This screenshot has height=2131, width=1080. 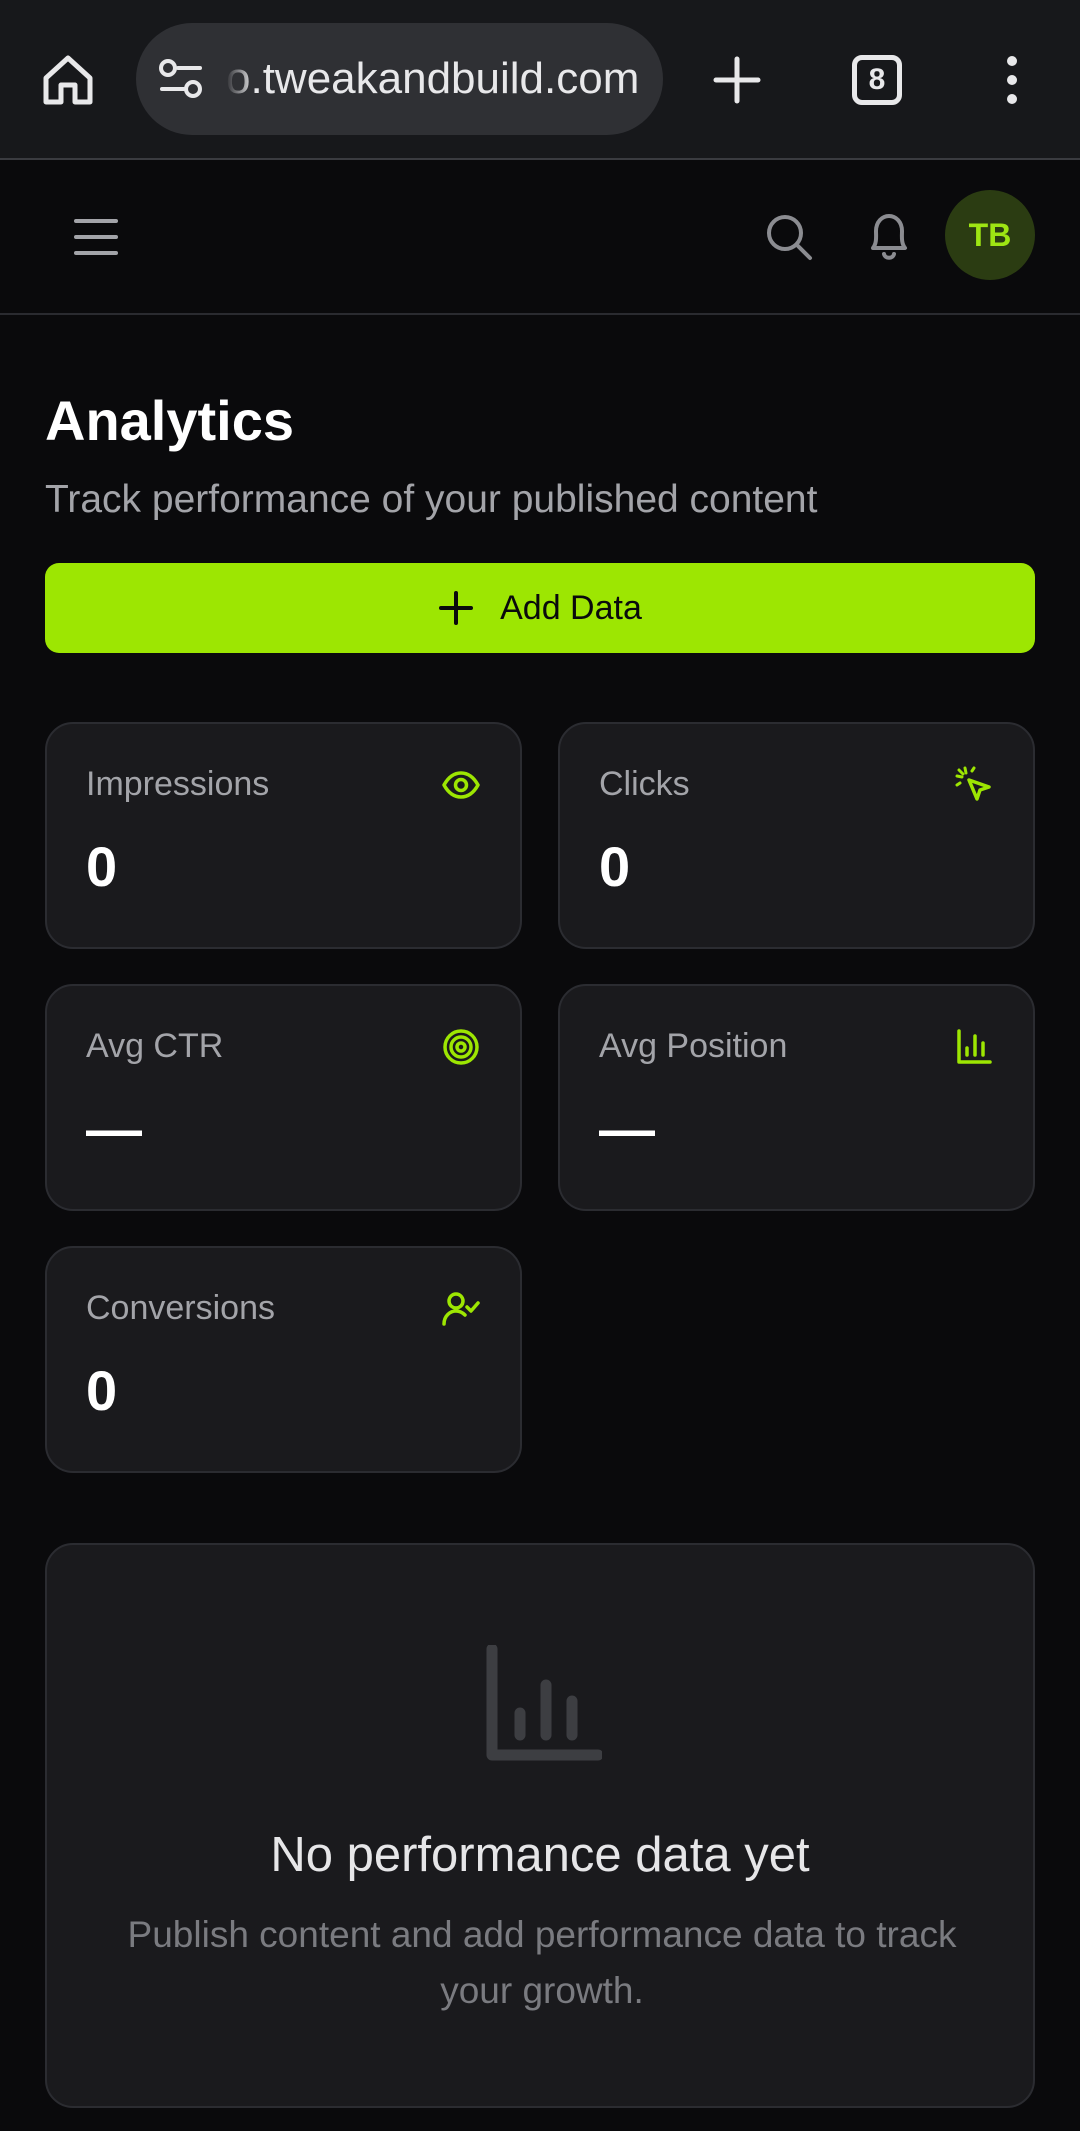 I want to click on stat-card-avg-ctr: Avg CTR —, so click(x=283, y=1097).